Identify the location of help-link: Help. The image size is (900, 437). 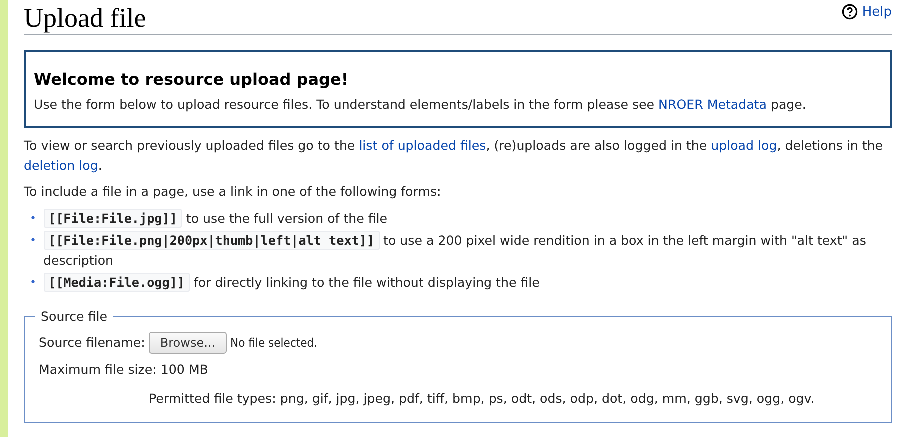
(867, 12).